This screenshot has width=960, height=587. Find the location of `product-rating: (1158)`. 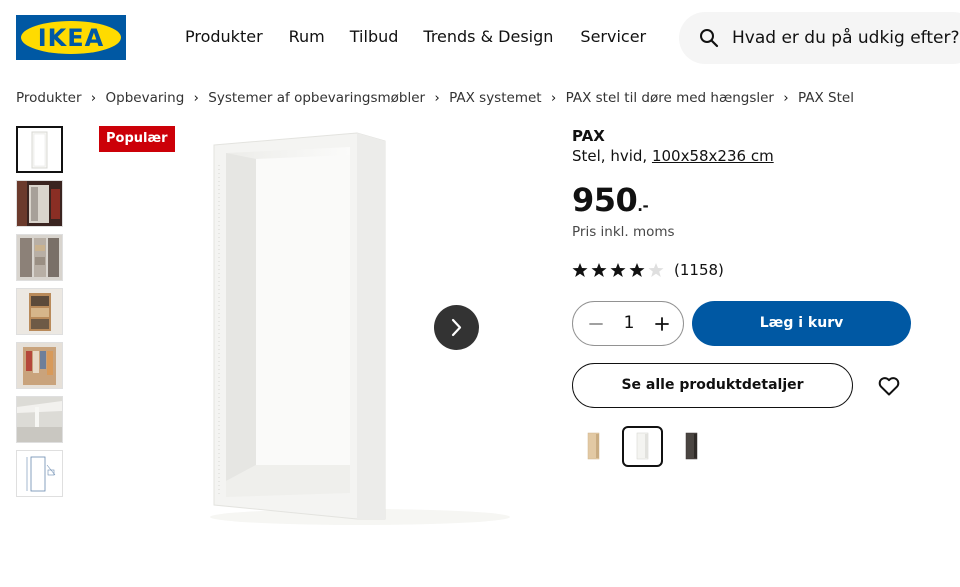

product-rating: (1158) is located at coordinates (648, 270).